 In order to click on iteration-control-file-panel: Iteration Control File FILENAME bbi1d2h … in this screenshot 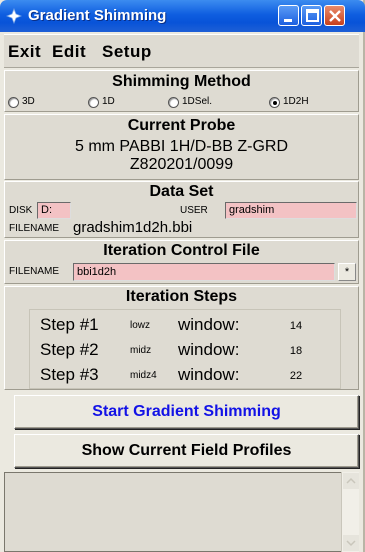, I will do `click(181, 262)`.